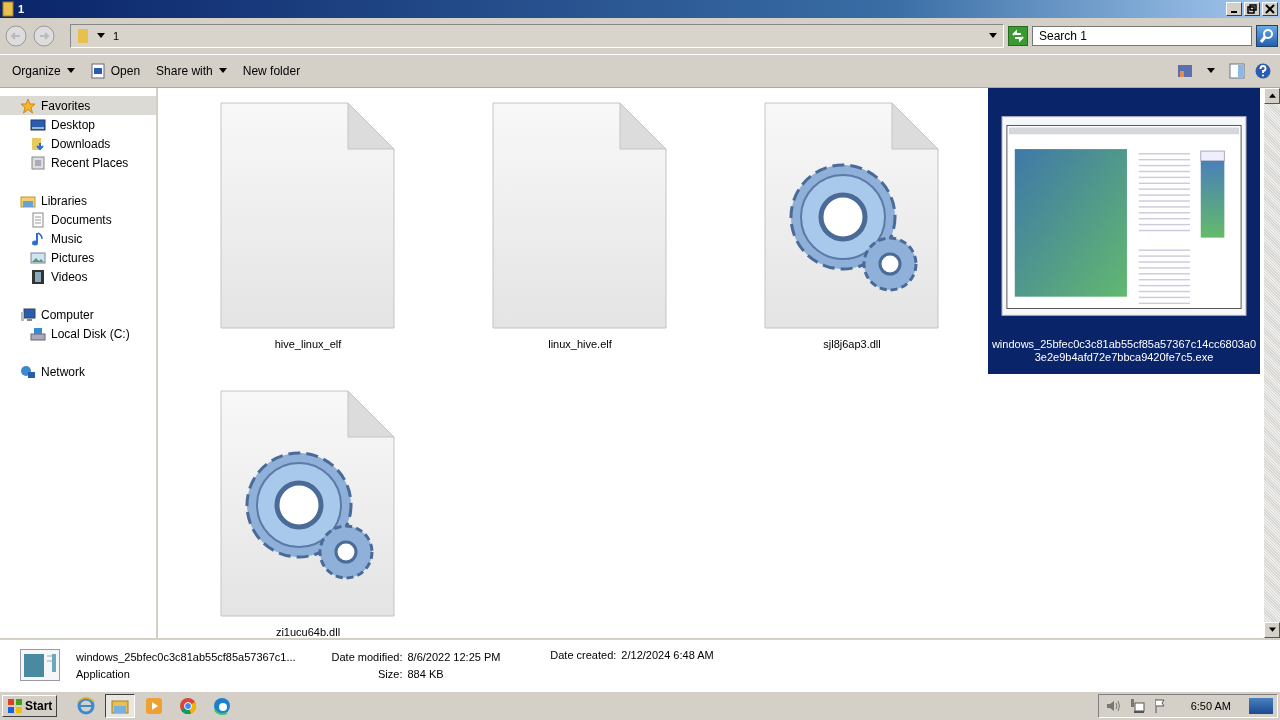 Image resolution: width=1280 pixels, height=720 pixels. Describe the element at coordinates (1234, 12) in the screenshot. I see `minimize-icon` at that location.